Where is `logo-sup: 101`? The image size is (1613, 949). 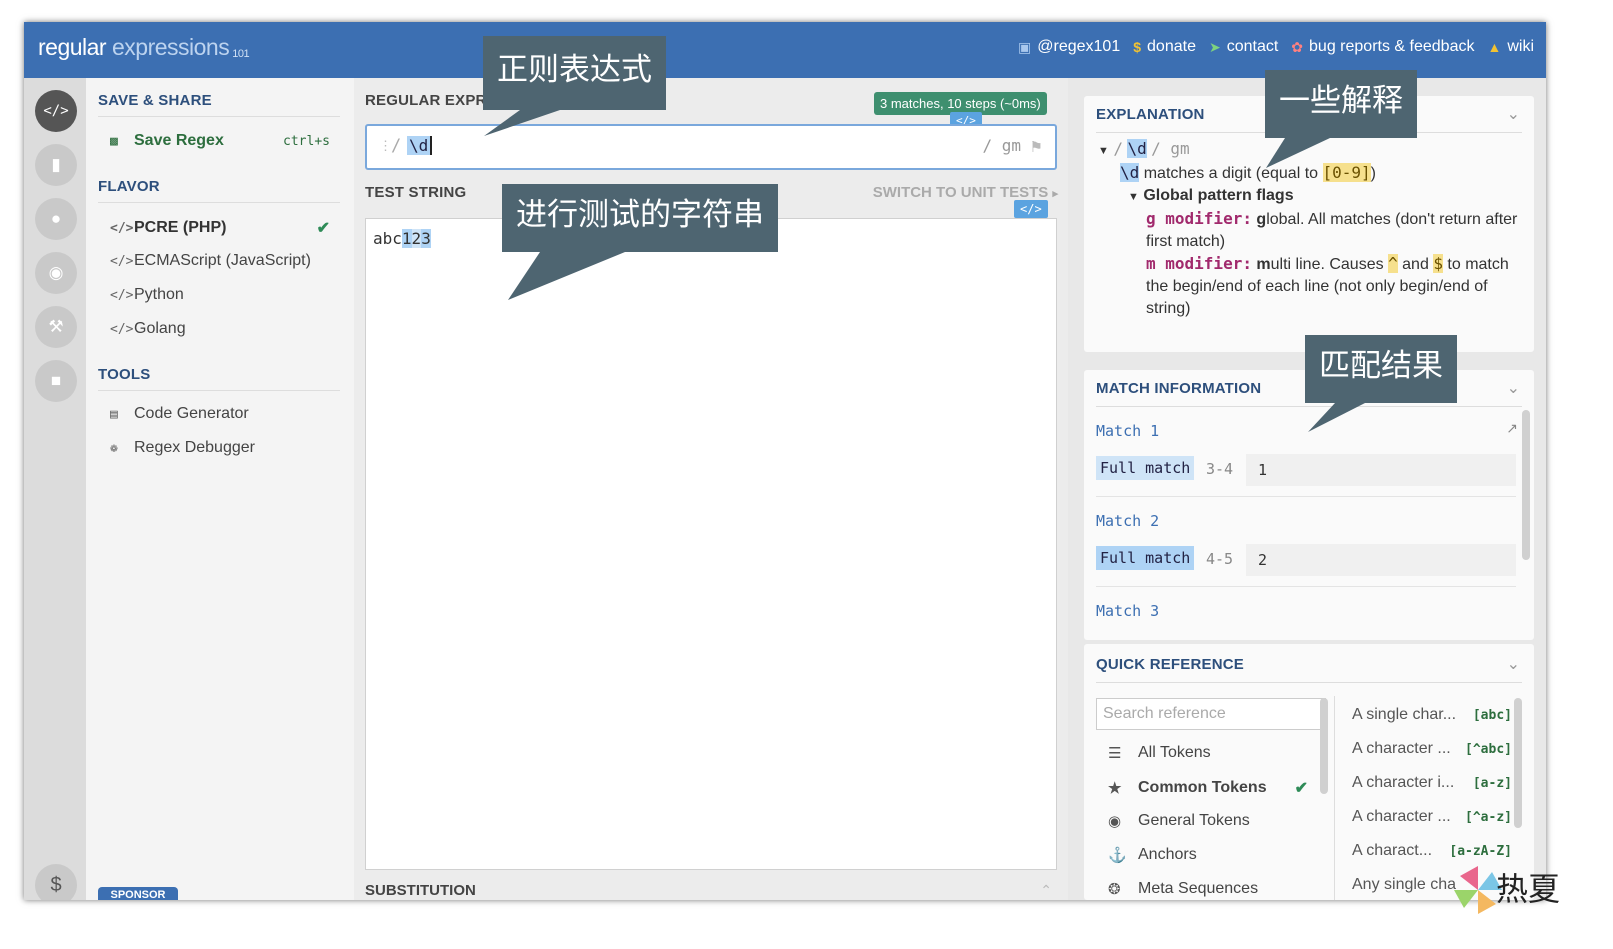
logo-sup: 101 is located at coordinates (241, 54).